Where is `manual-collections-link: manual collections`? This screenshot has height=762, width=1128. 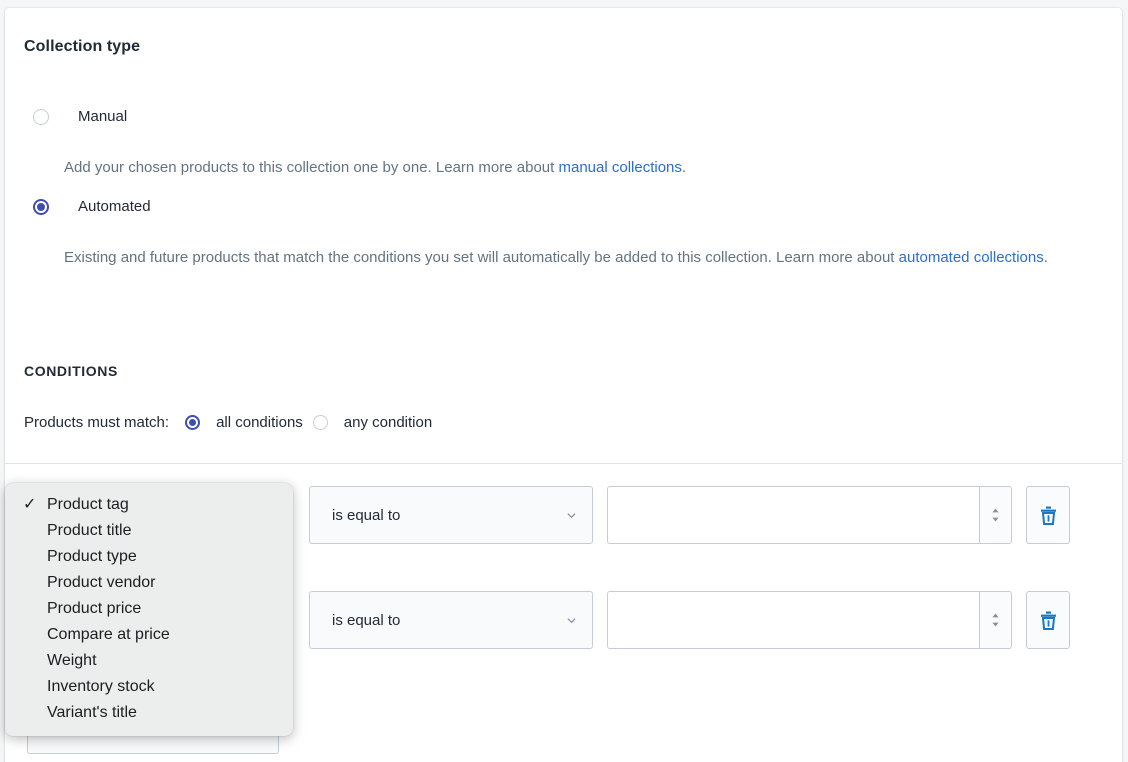 manual-collections-link: manual collections is located at coordinates (619, 167).